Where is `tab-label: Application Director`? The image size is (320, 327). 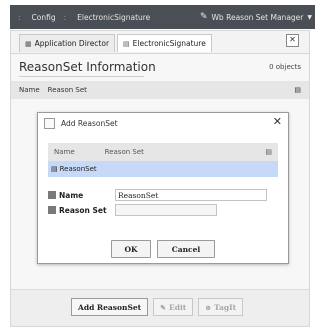
tab-label: Application Director is located at coordinates (72, 43).